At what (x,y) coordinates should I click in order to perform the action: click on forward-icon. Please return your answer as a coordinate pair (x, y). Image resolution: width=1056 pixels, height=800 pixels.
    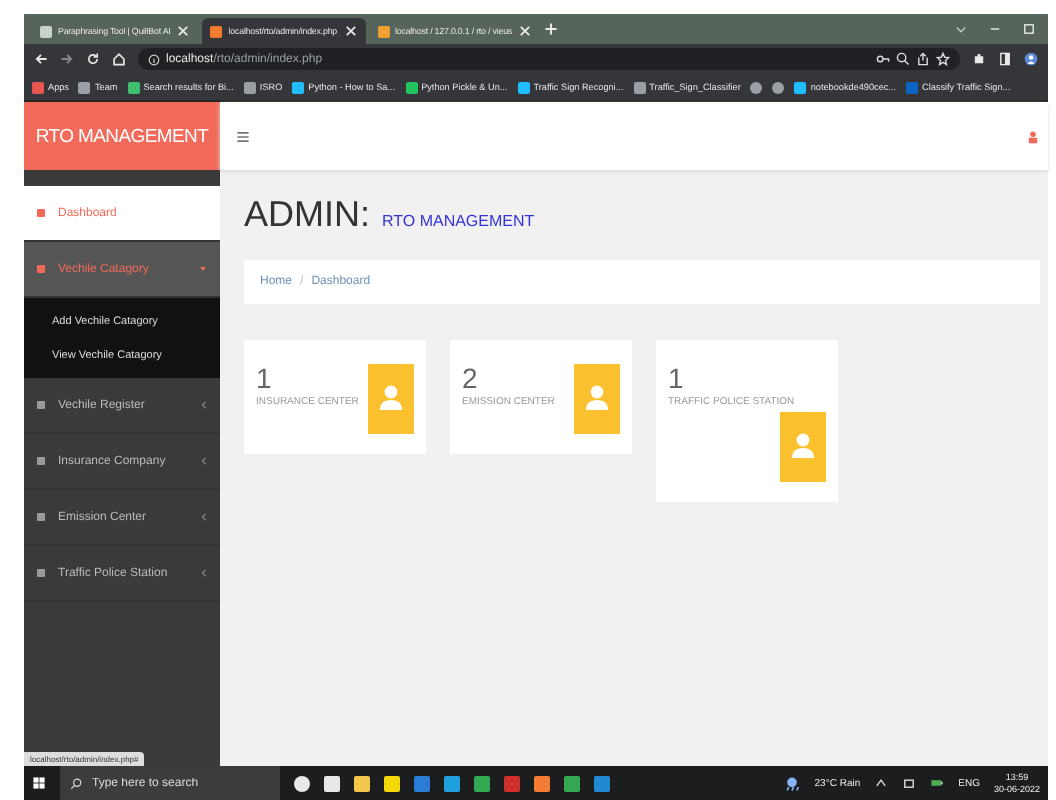
    Looking at the image, I should click on (67, 59).